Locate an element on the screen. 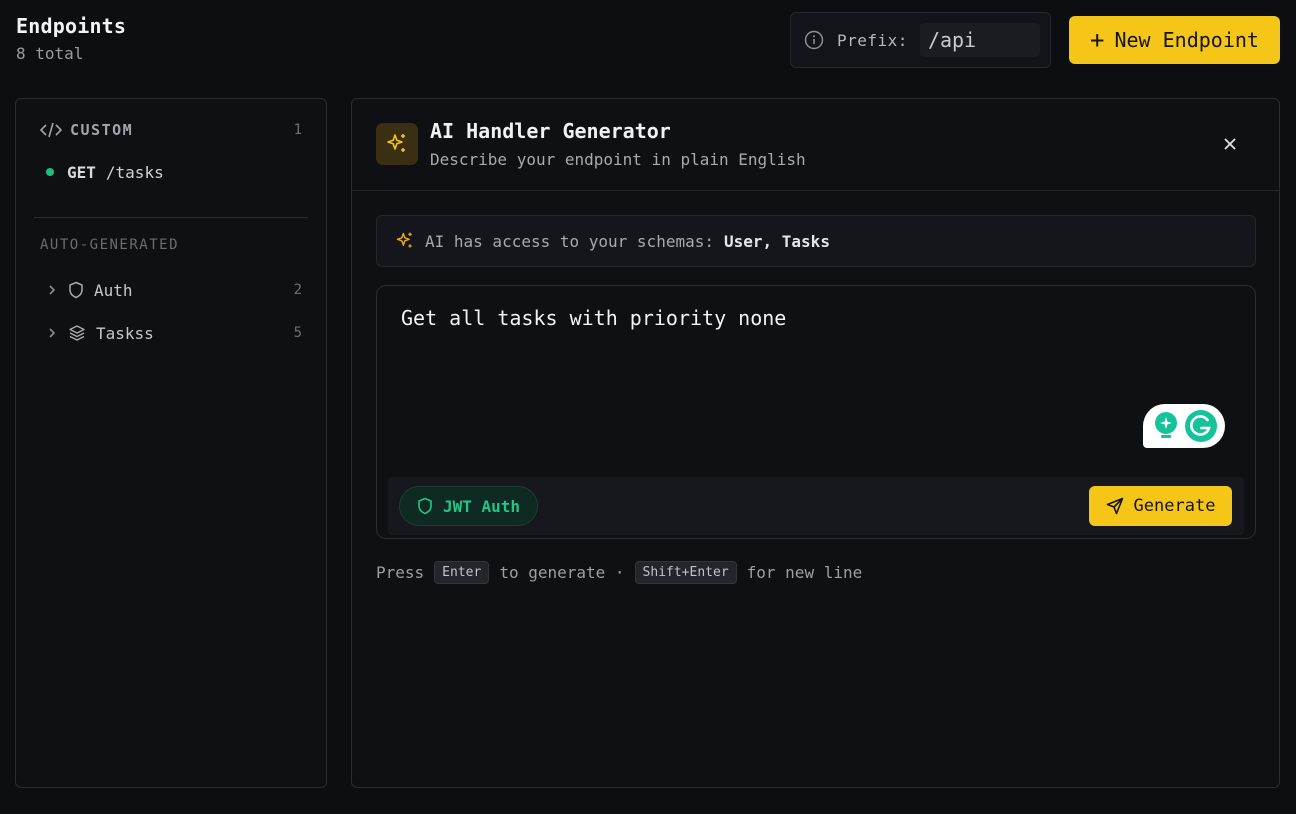 The image size is (1296, 814). grammarly-icon is located at coordinates (1201, 426).